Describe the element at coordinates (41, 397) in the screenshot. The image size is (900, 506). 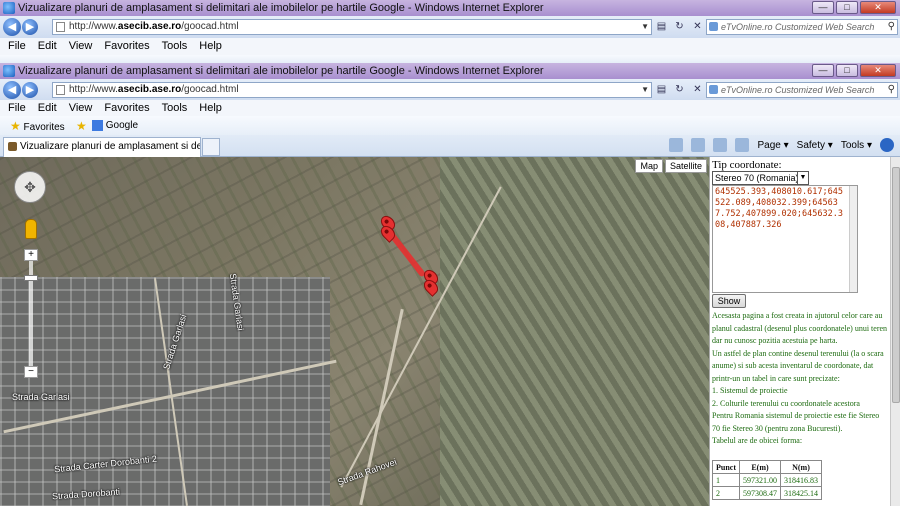
I see `street-label: Strada Garlasi` at that location.